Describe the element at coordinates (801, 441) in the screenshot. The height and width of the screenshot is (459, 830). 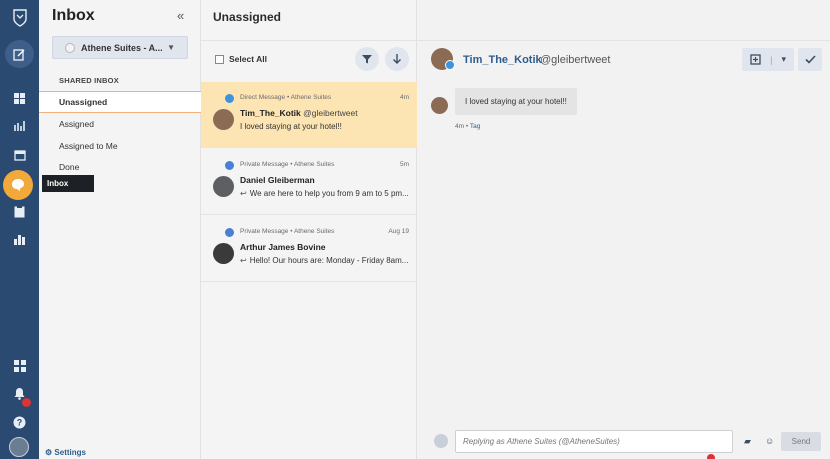
I see `send-button: Send` at that location.